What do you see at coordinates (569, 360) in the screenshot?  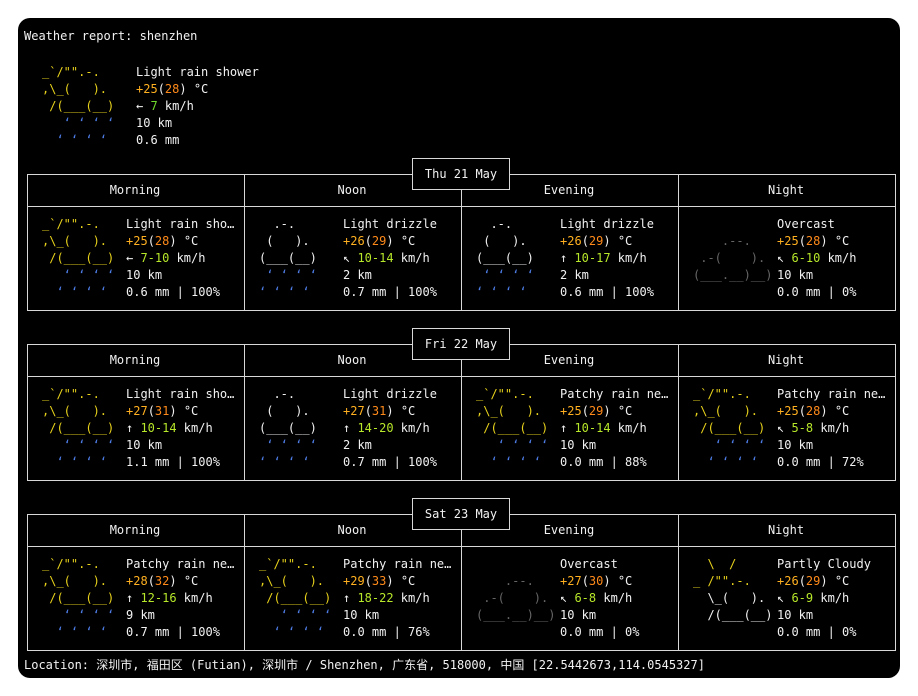 I see `period-evening: Evening` at bounding box center [569, 360].